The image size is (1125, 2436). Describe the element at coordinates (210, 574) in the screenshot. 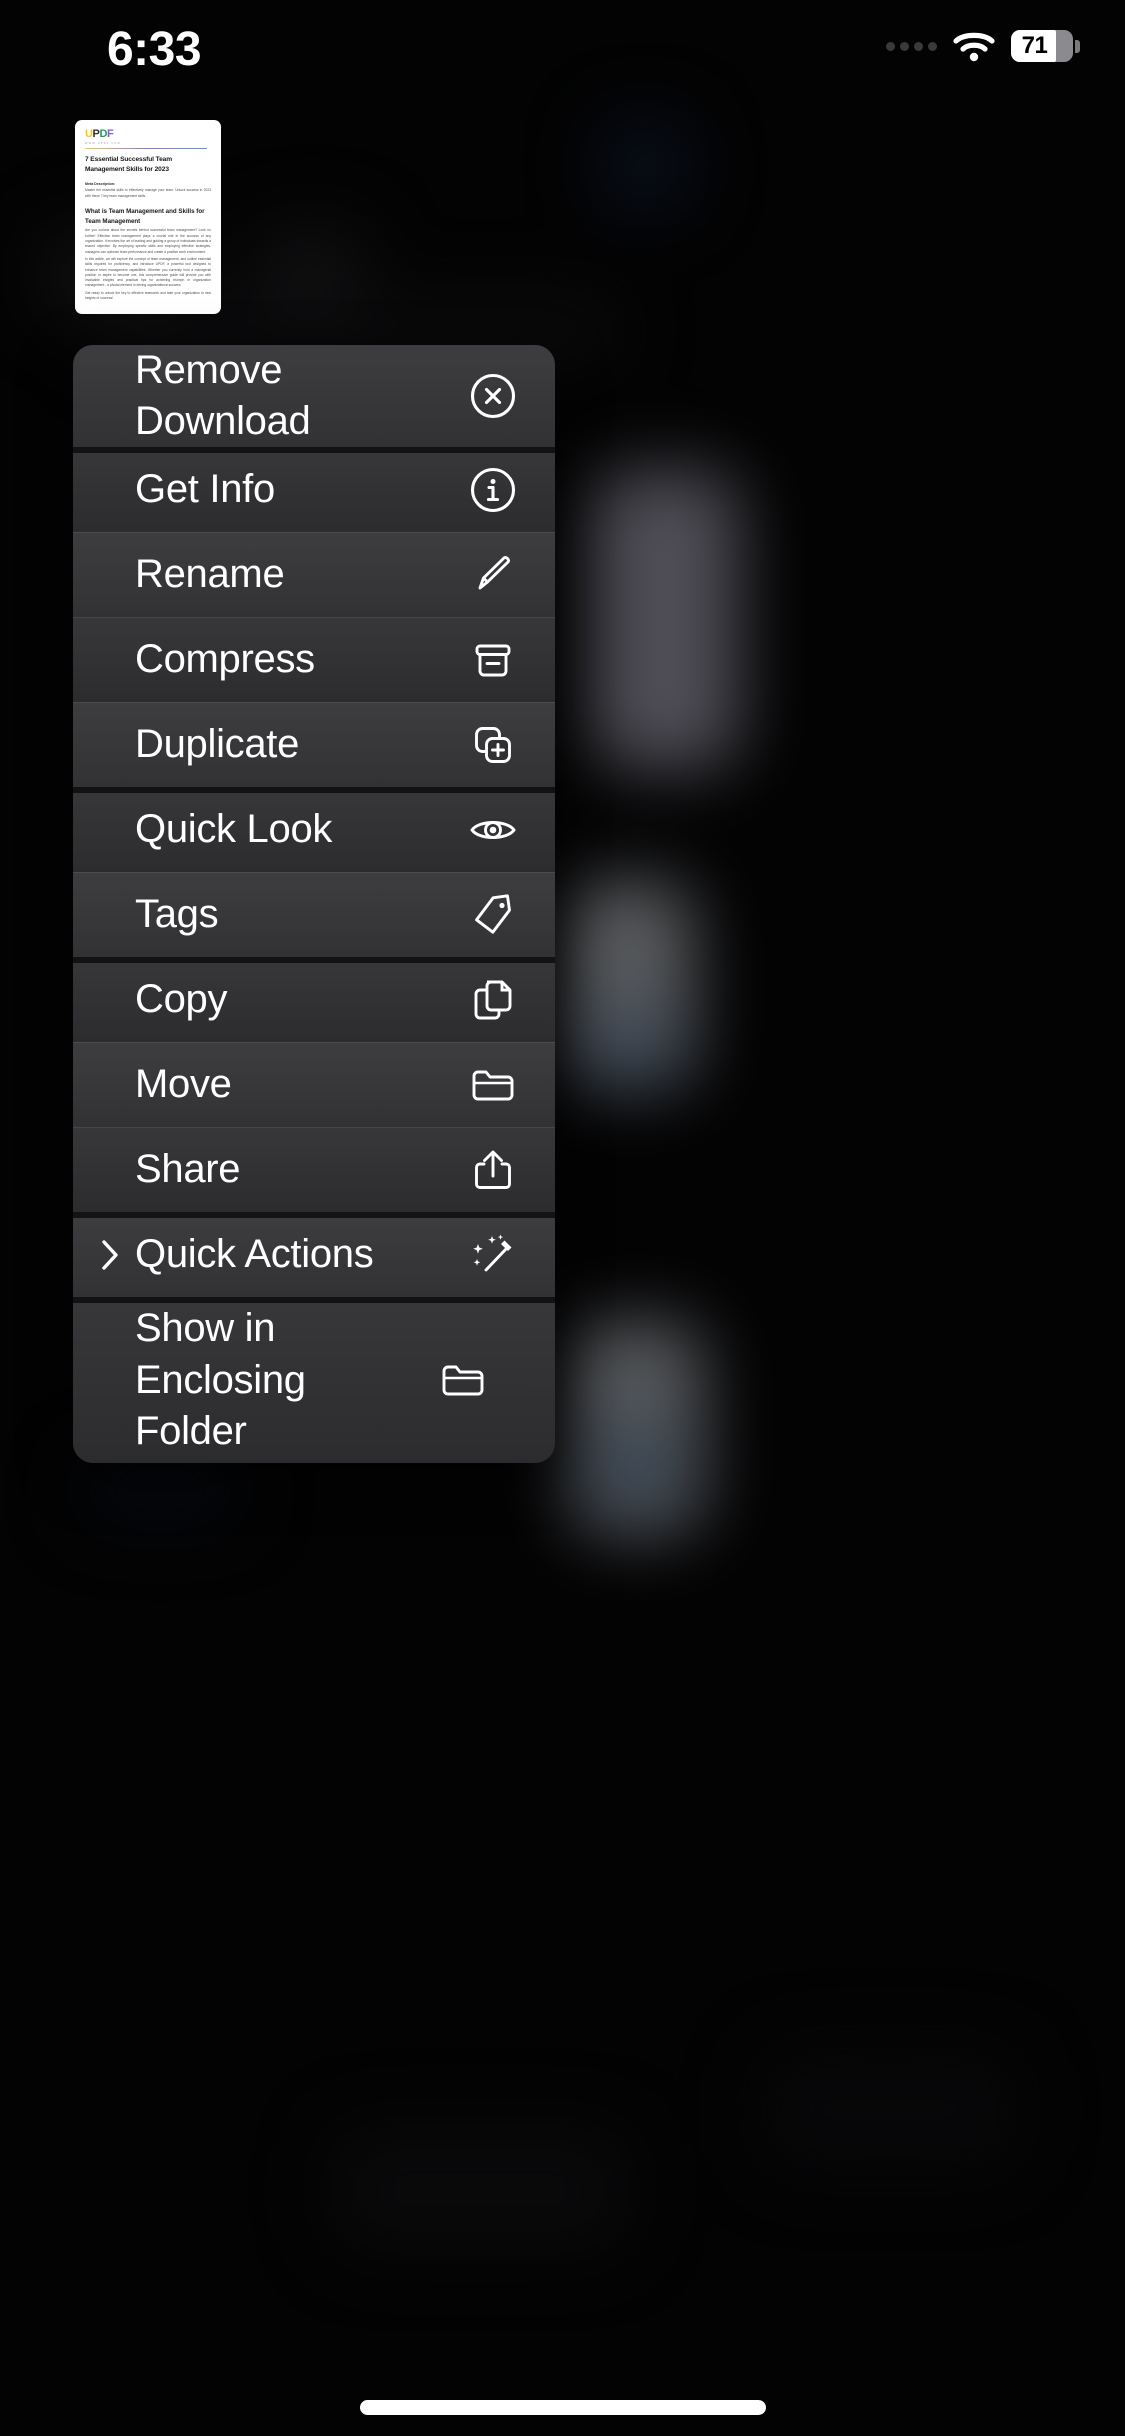

I see `menu-item-label: Rename` at that location.